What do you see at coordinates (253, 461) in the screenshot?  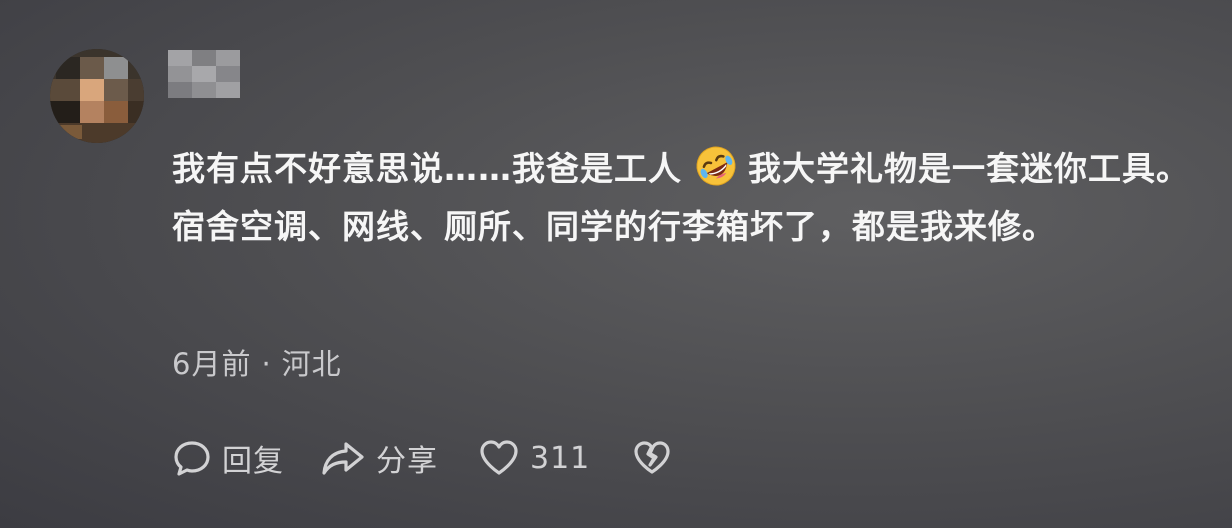 I see `reply-label: 回复` at bounding box center [253, 461].